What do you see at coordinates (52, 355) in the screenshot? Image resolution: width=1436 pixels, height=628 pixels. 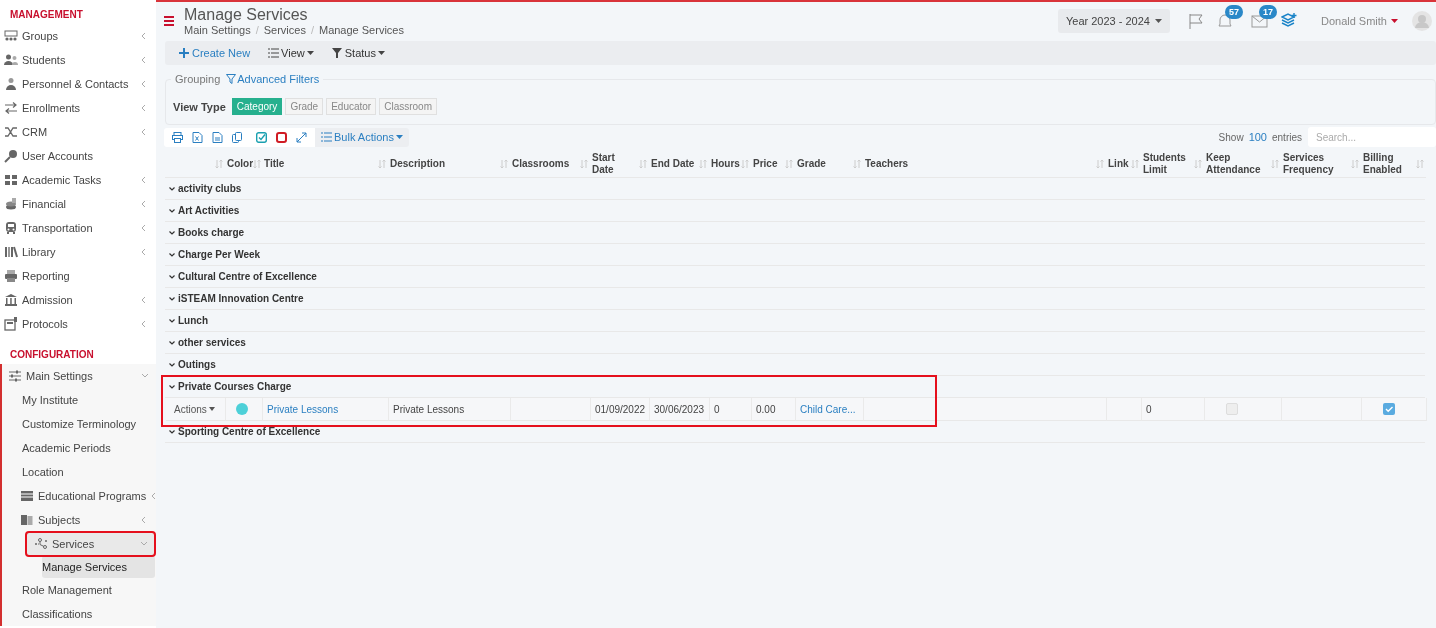 I see `section-heading: CONFIGURATION` at bounding box center [52, 355].